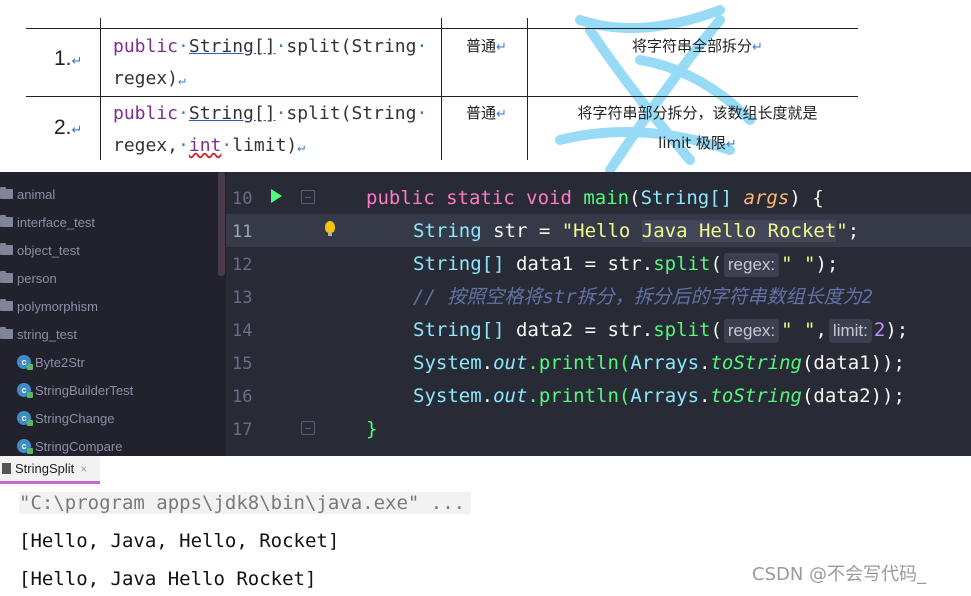 This screenshot has width=971, height=596. I want to click on row-number: 2.↵, so click(68, 127).